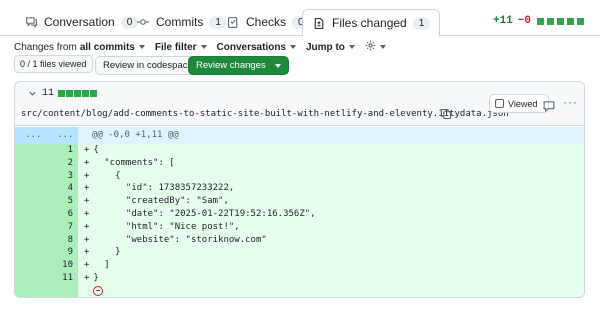 The image size is (600, 310). Describe the element at coordinates (181, 22) in the screenshot. I see `tab-commits: Commits 1` at that location.